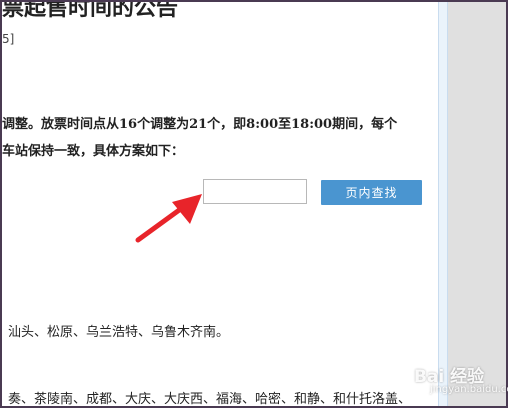 The image size is (508, 408). I want to click on page-title: 票起售时间的公告, so click(90, 11).